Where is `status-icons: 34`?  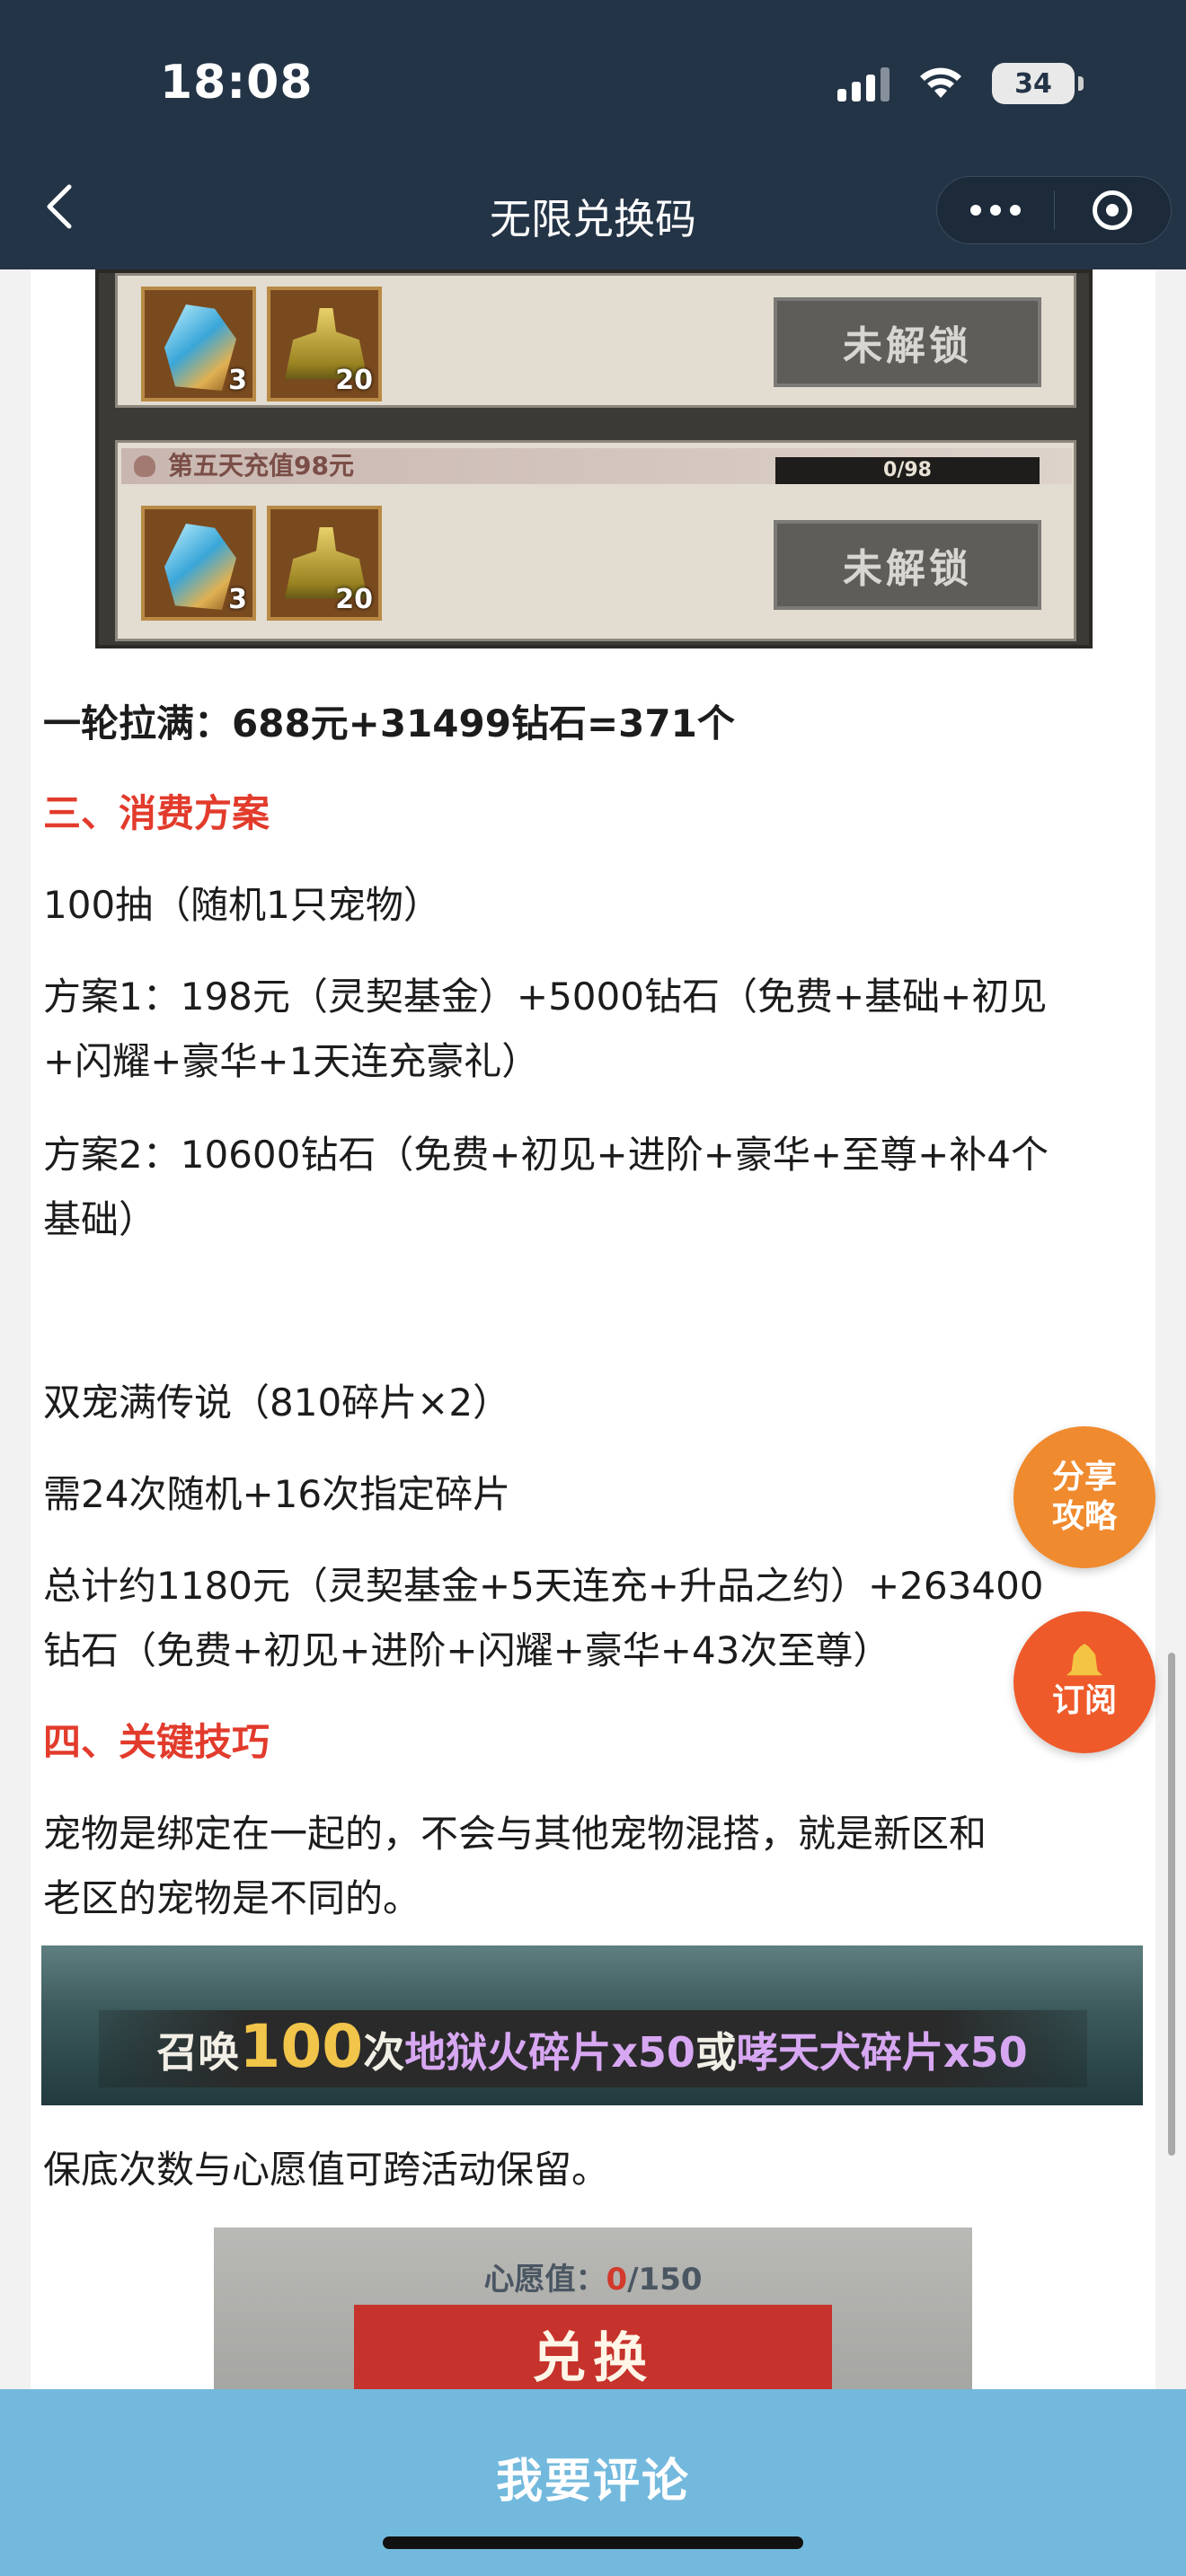
status-icons: 34 is located at coordinates (960, 83).